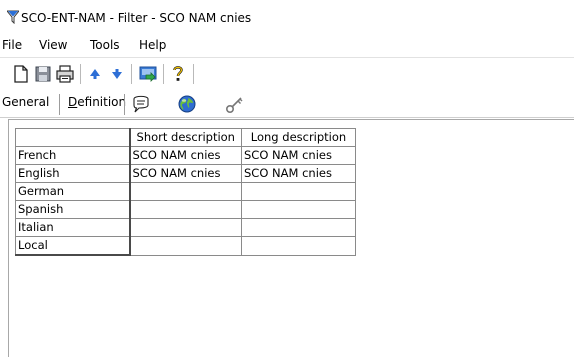 Image resolution: width=574 pixels, height=357 pixels. Describe the element at coordinates (12, 45) in the screenshot. I see `menu-file: File` at that location.